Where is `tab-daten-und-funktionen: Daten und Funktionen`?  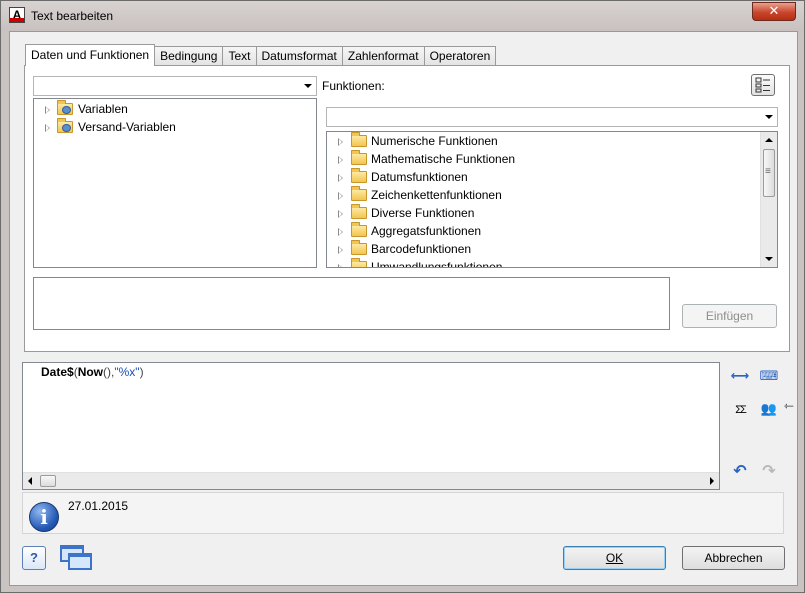 tab-daten-und-funktionen: Daten und Funktionen is located at coordinates (90, 55).